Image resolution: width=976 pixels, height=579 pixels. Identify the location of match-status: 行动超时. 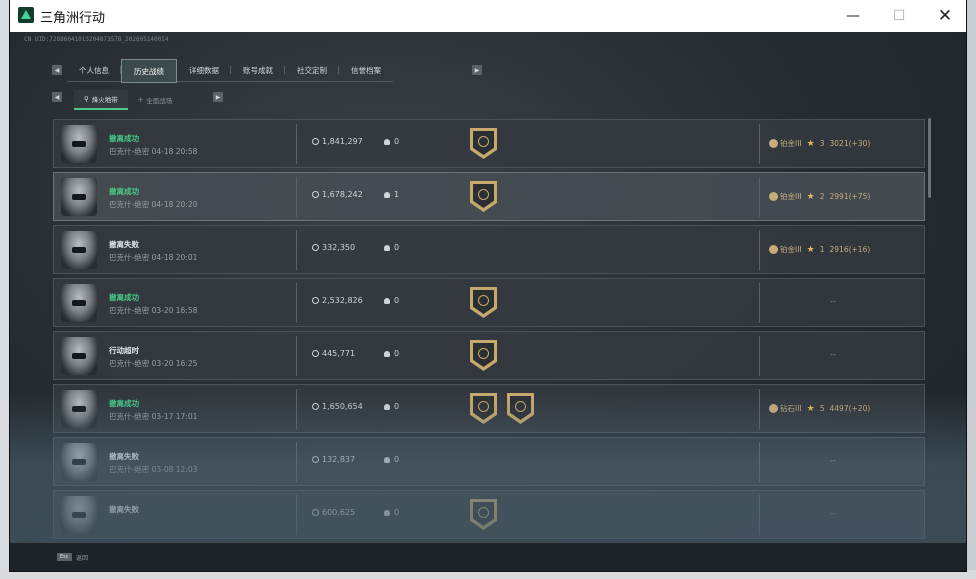
(124, 350).